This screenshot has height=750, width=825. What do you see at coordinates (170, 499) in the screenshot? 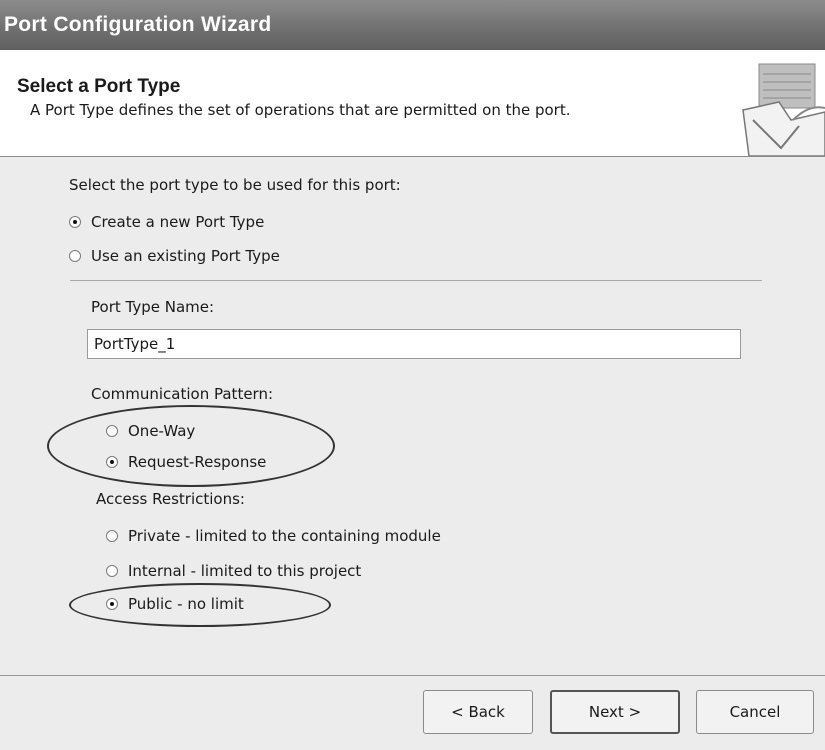
I see `access-restrictions-label: Access Restrictions:` at bounding box center [170, 499].